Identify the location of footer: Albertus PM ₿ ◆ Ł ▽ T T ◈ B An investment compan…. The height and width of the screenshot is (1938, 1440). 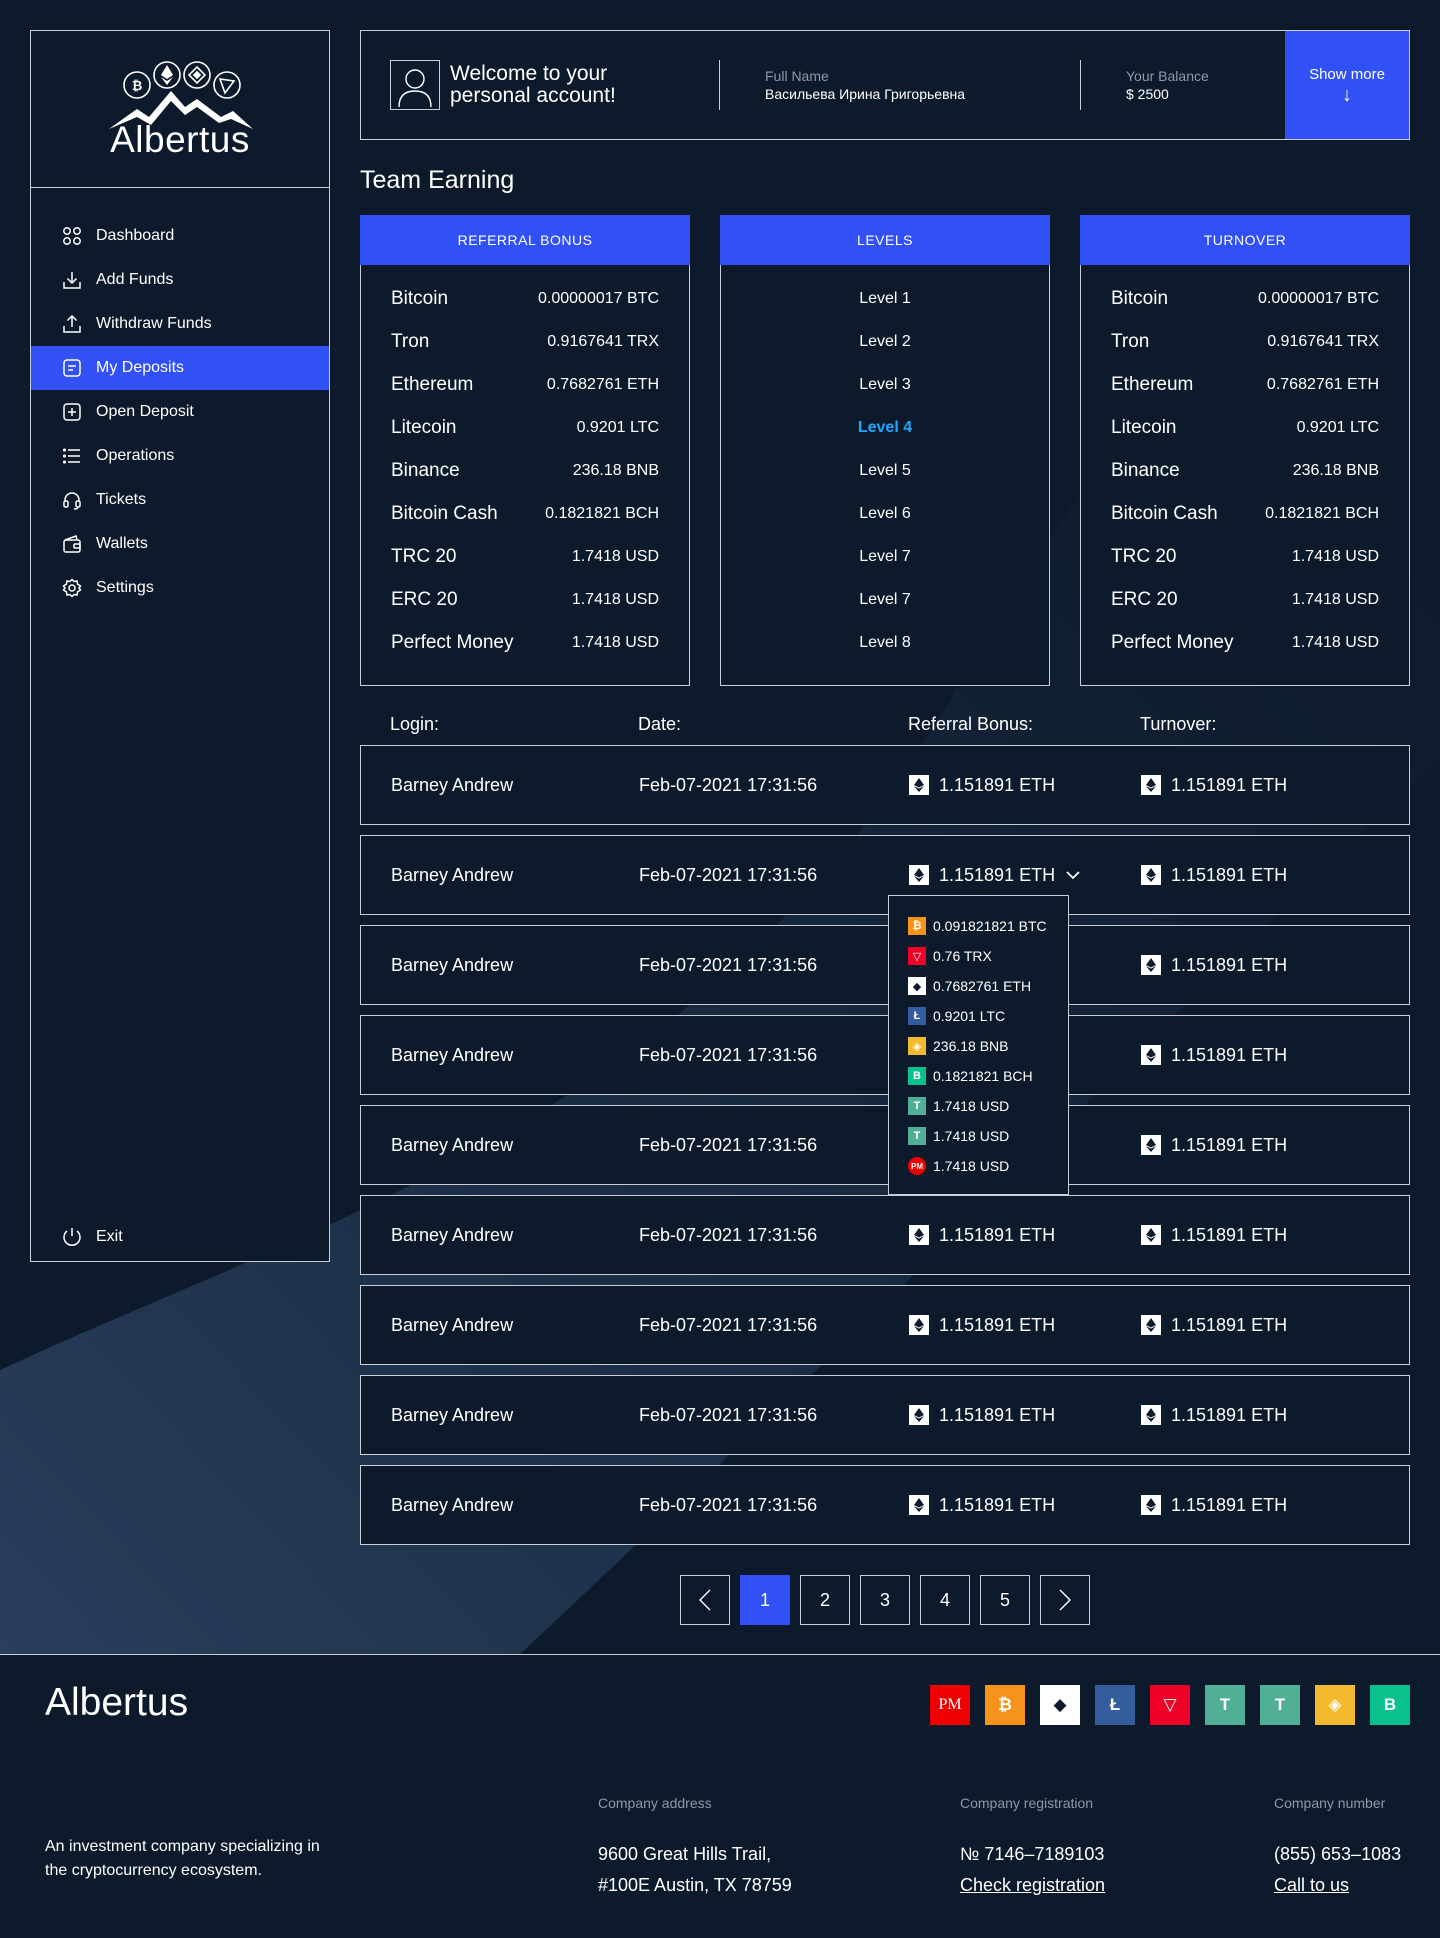
(720, 1796).